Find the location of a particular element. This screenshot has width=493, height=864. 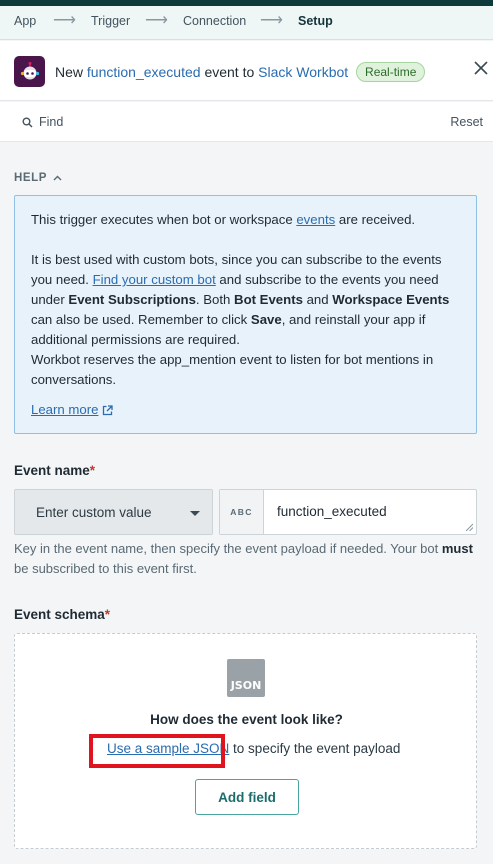

step-trigger: Trigger is located at coordinates (110, 21).